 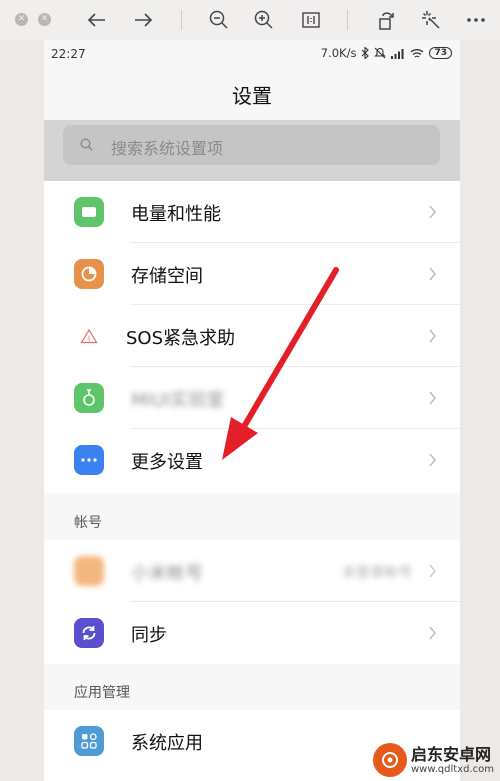 What do you see at coordinates (417, 53) in the screenshot?
I see `wifi-icon` at bounding box center [417, 53].